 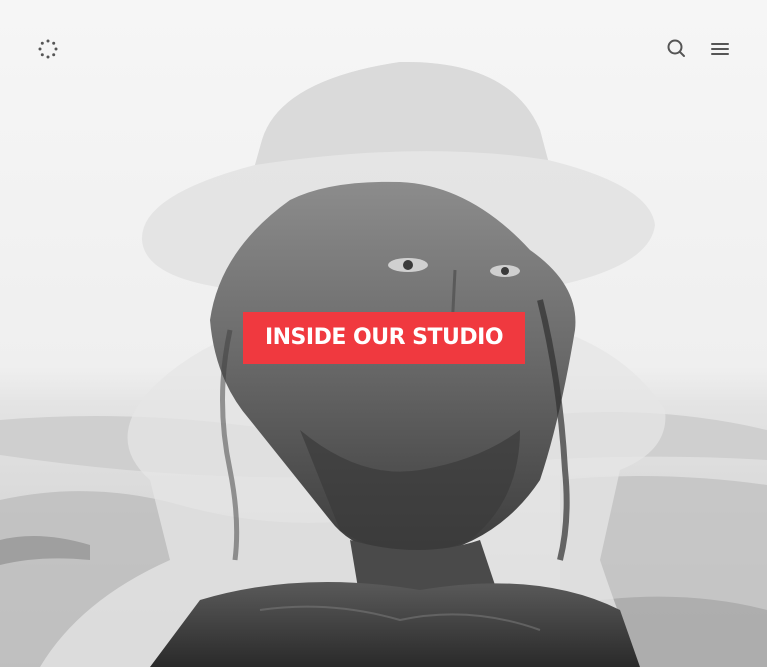 What do you see at coordinates (48, 49) in the screenshot?
I see `dotted-circle-logo-icon` at bounding box center [48, 49].